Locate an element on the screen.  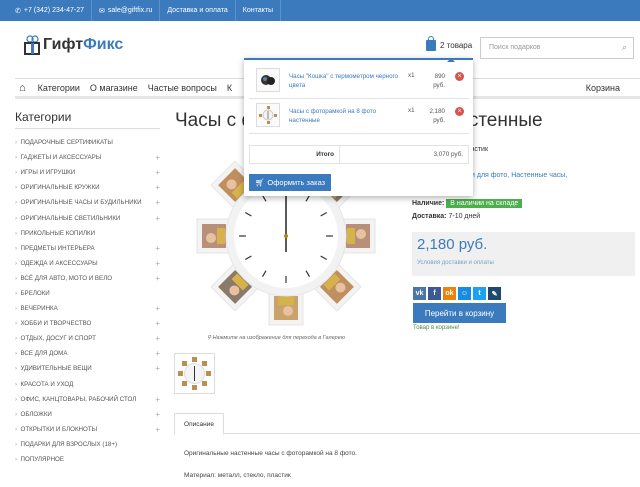
sidebar-category-item: › ОТКРЫТКИ И БЛОКНОТЫ + is located at coordinates (87, 429).